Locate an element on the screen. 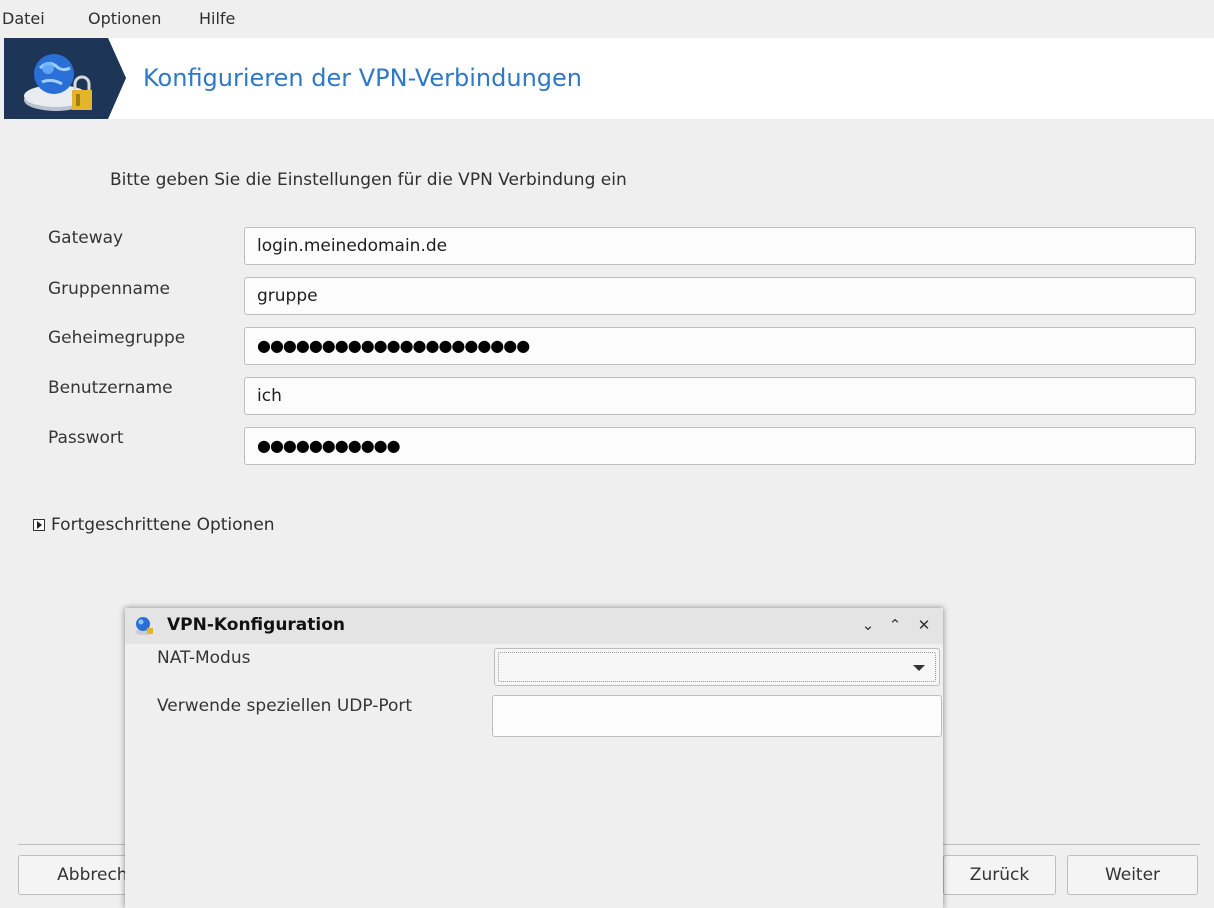  advanced-options-expander: Fortgeschrittene Optionen is located at coordinates (154, 525).